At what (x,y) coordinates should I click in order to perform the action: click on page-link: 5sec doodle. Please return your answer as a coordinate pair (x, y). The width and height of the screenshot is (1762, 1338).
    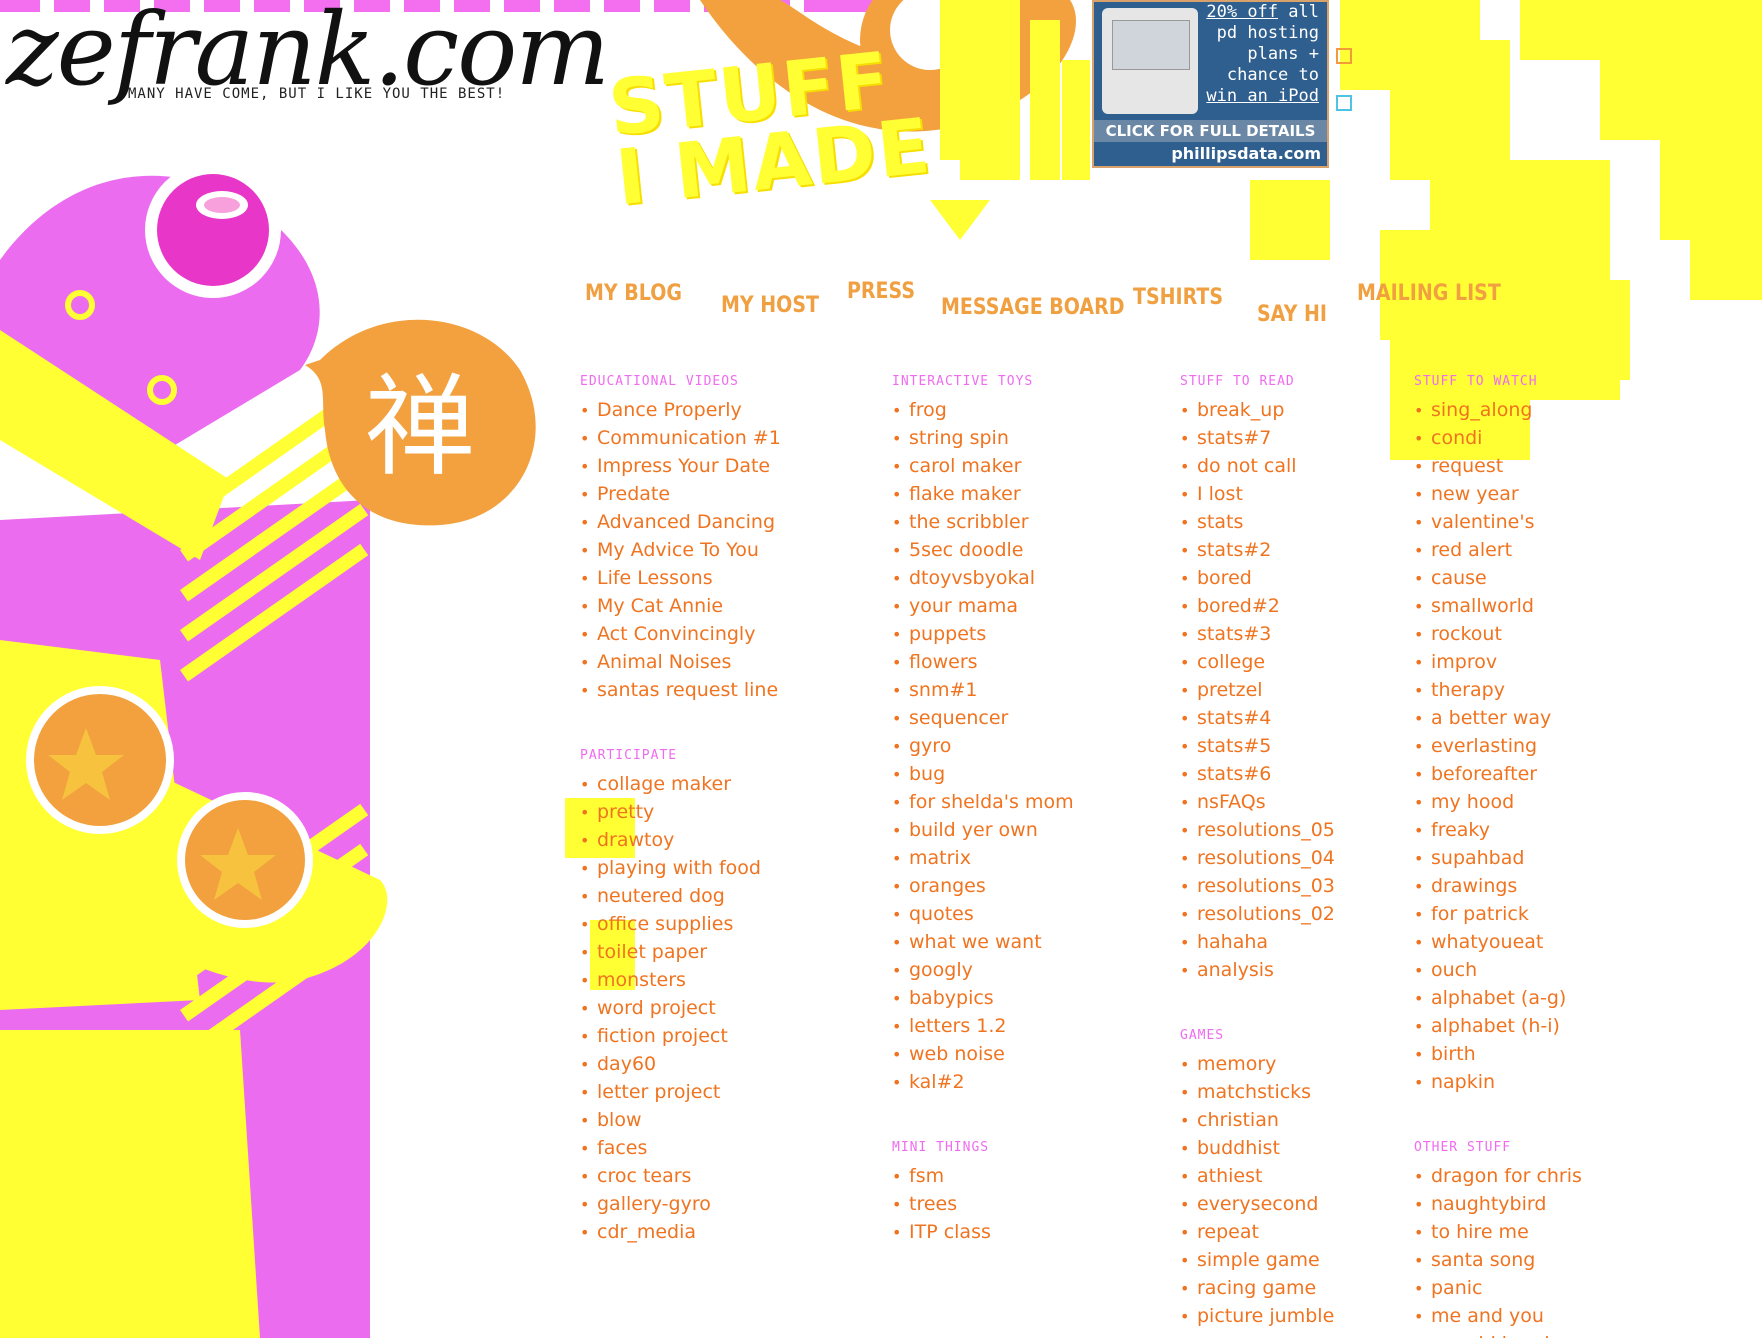
    Looking at the image, I should click on (966, 550).